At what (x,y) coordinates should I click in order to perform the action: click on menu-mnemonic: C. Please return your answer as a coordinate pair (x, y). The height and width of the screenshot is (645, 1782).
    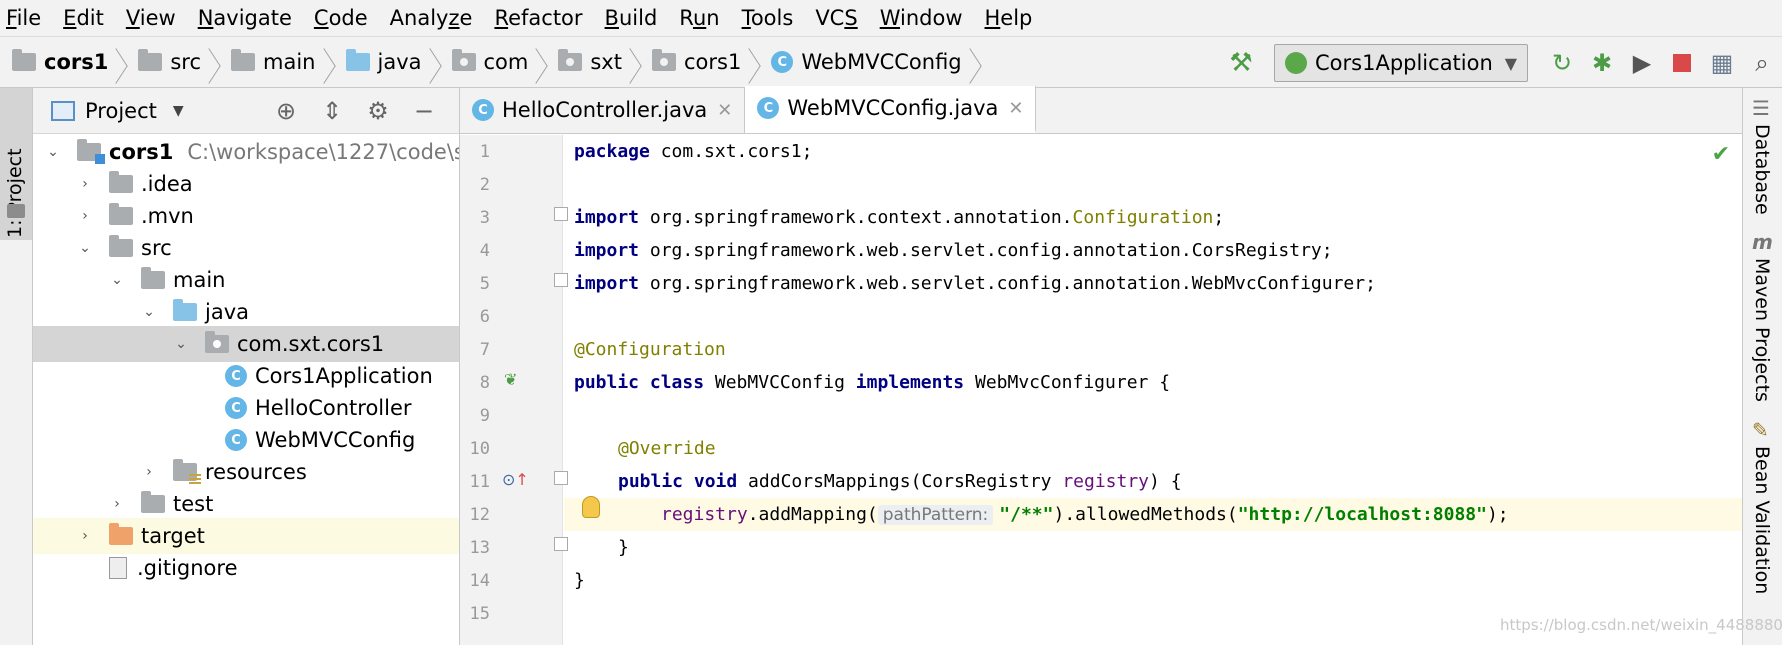
    Looking at the image, I should click on (321, 18).